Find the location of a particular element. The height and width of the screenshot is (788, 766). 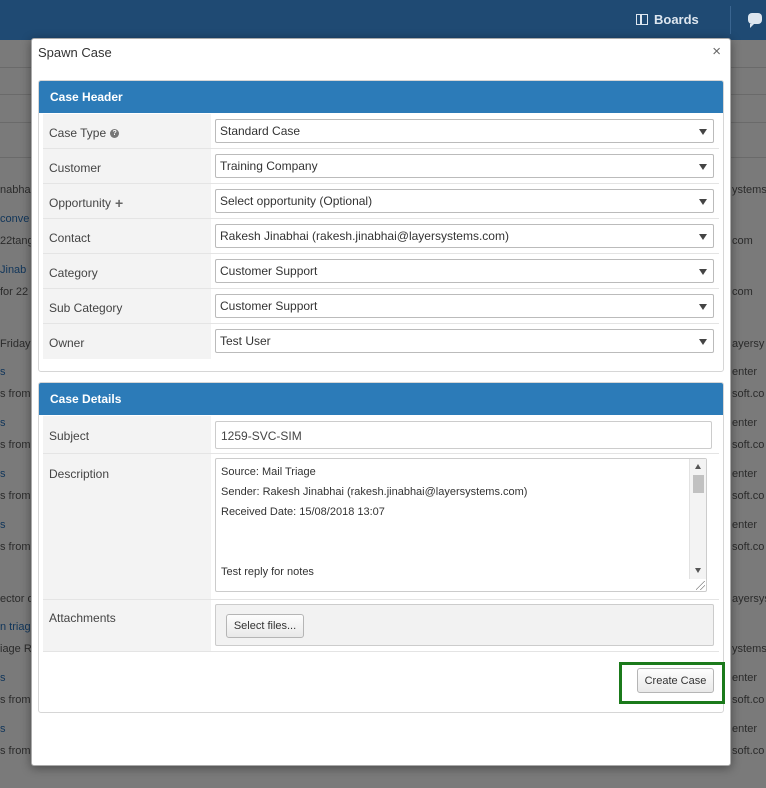

bg-text-snippet: iage R is located at coordinates (16, 649).